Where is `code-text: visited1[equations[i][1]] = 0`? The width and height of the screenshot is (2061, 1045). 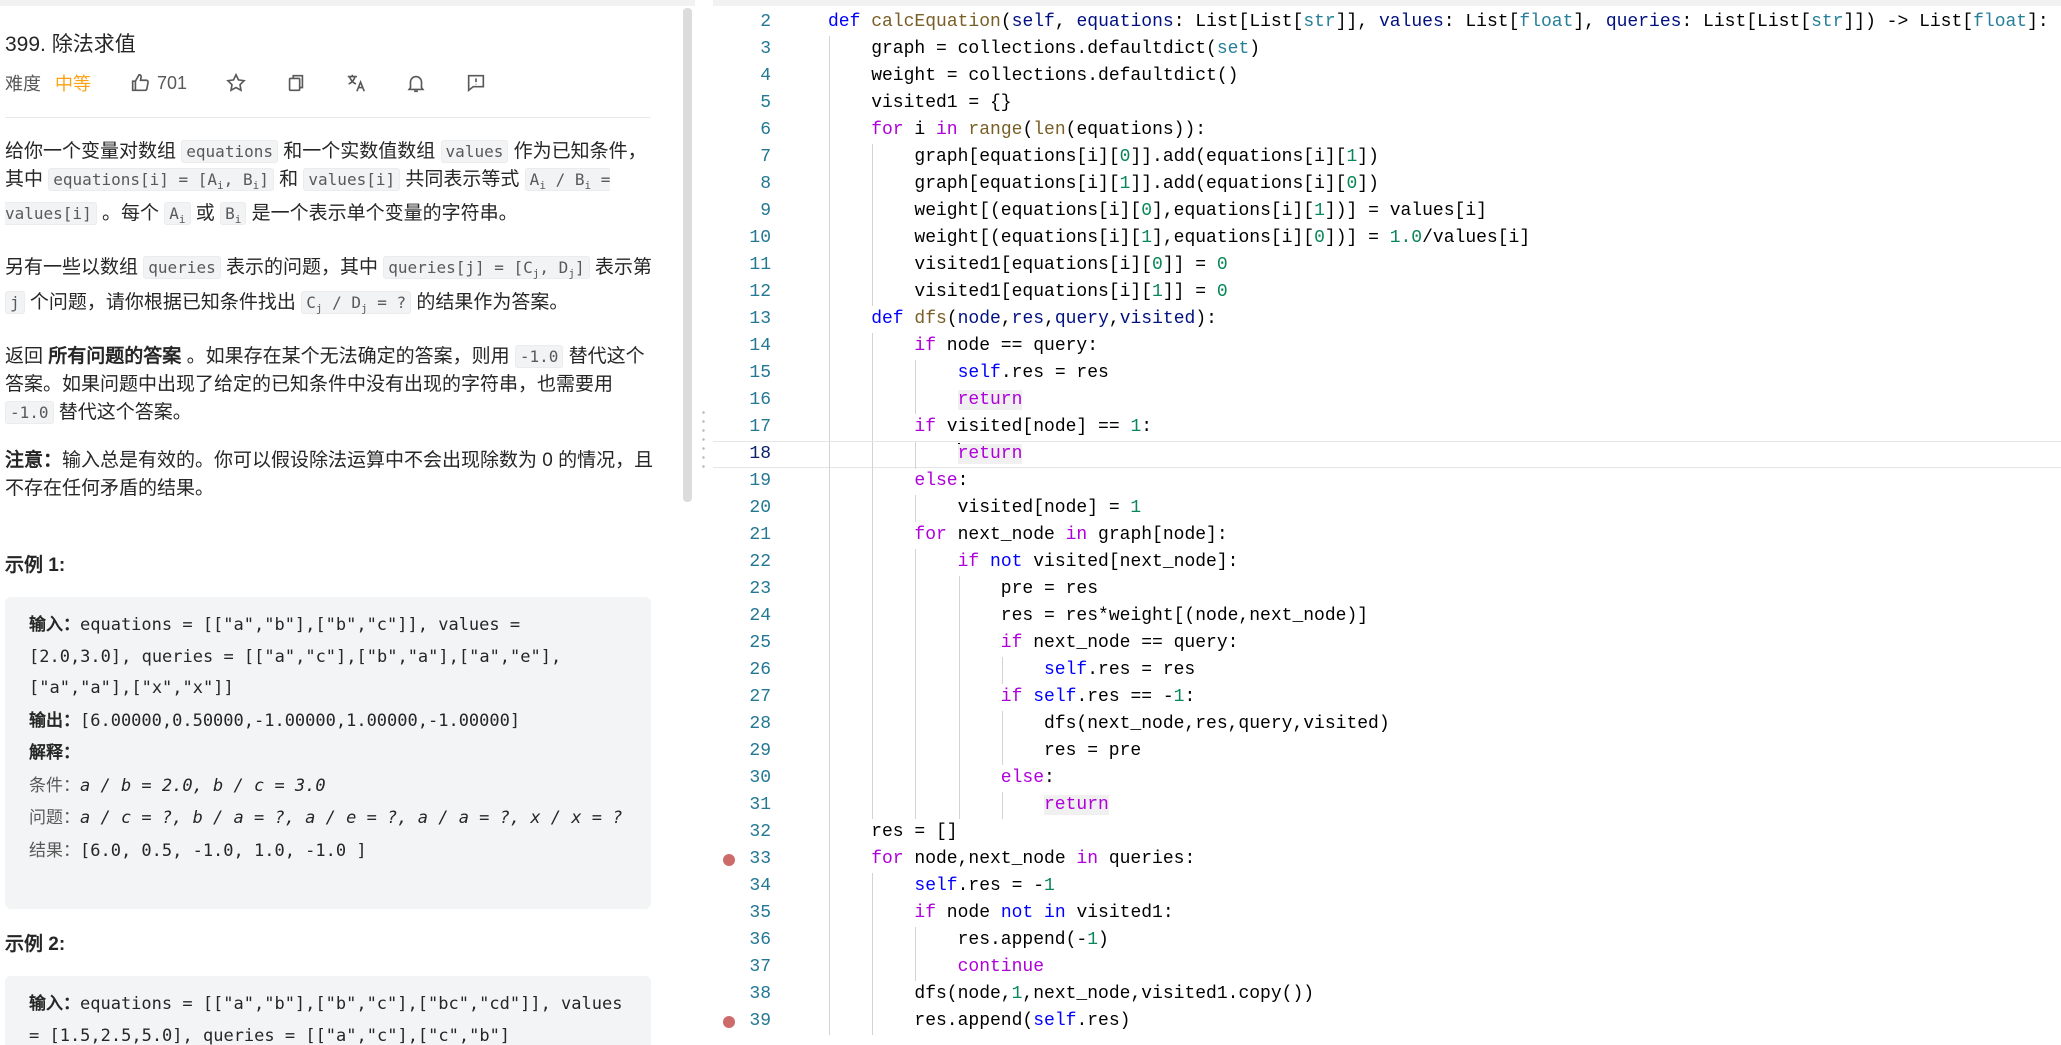 code-text: visited1[equations[i][1]] = 0 is located at coordinates (1070, 292).